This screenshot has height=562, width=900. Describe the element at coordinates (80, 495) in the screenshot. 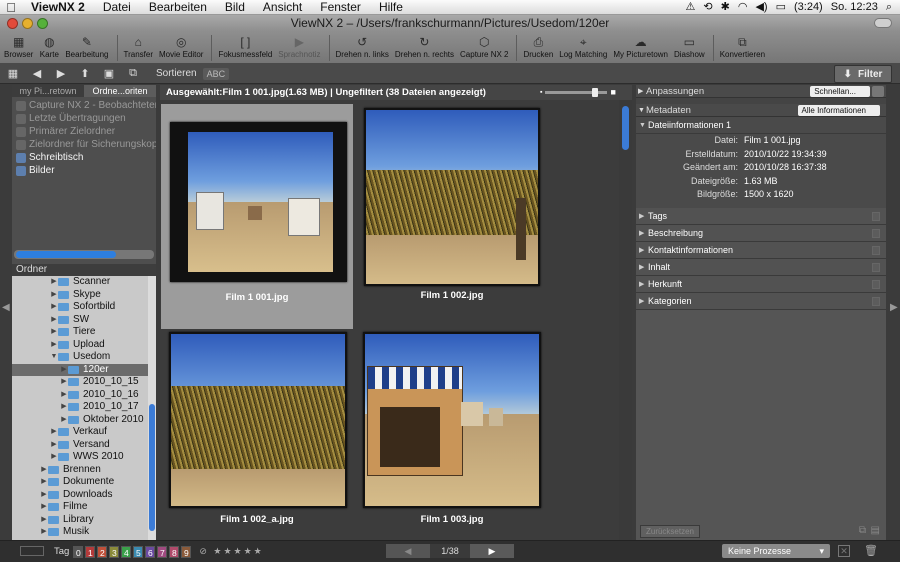

I see `tree-node: ▶ Downloads` at that location.